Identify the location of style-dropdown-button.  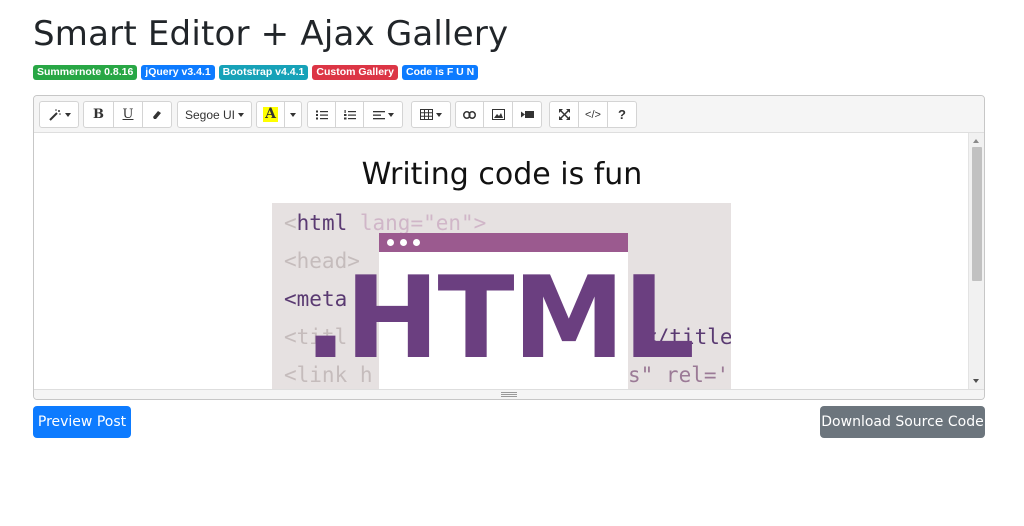
(59, 114).